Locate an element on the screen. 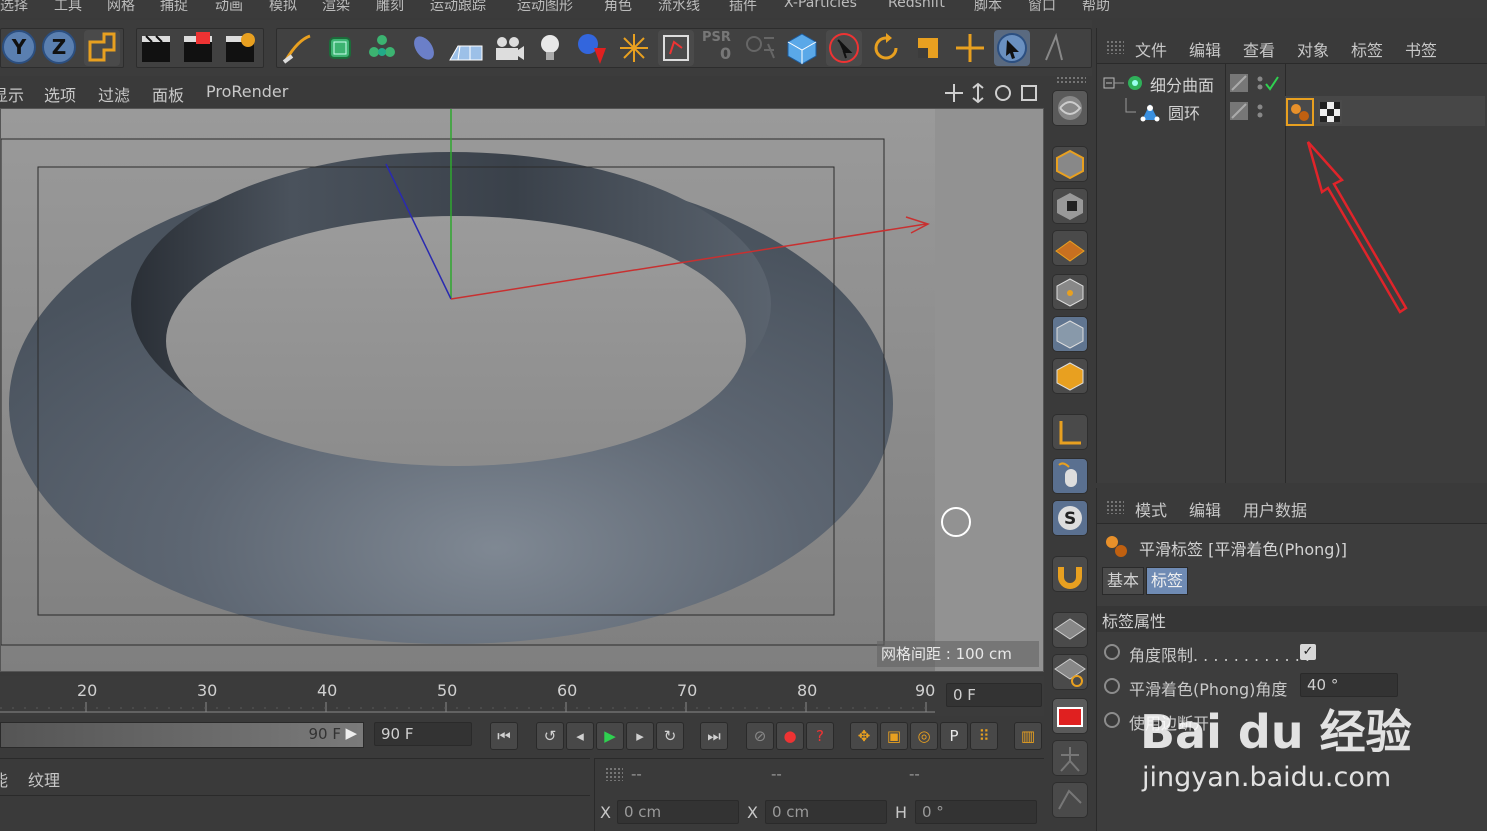 Image resolution: width=1487 pixels, height=831 pixels. folder-icon is located at coordinates (1070, 716).